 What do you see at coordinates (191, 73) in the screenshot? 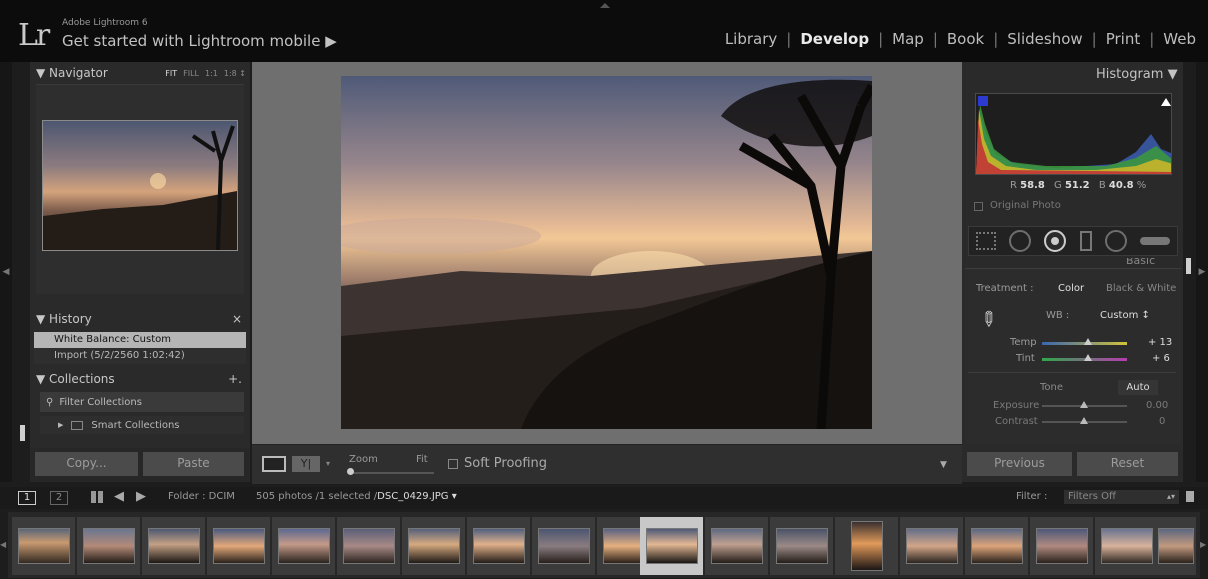
I see `zoom-fill: FILL` at bounding box center [191, 73].